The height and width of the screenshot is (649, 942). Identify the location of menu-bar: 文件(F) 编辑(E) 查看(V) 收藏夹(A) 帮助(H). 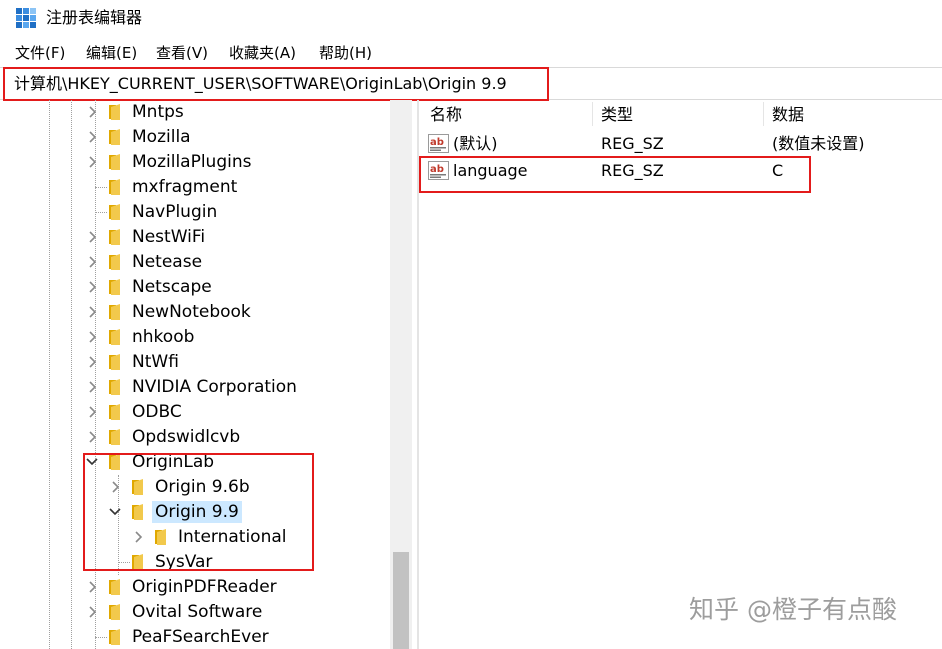
(471, 53).